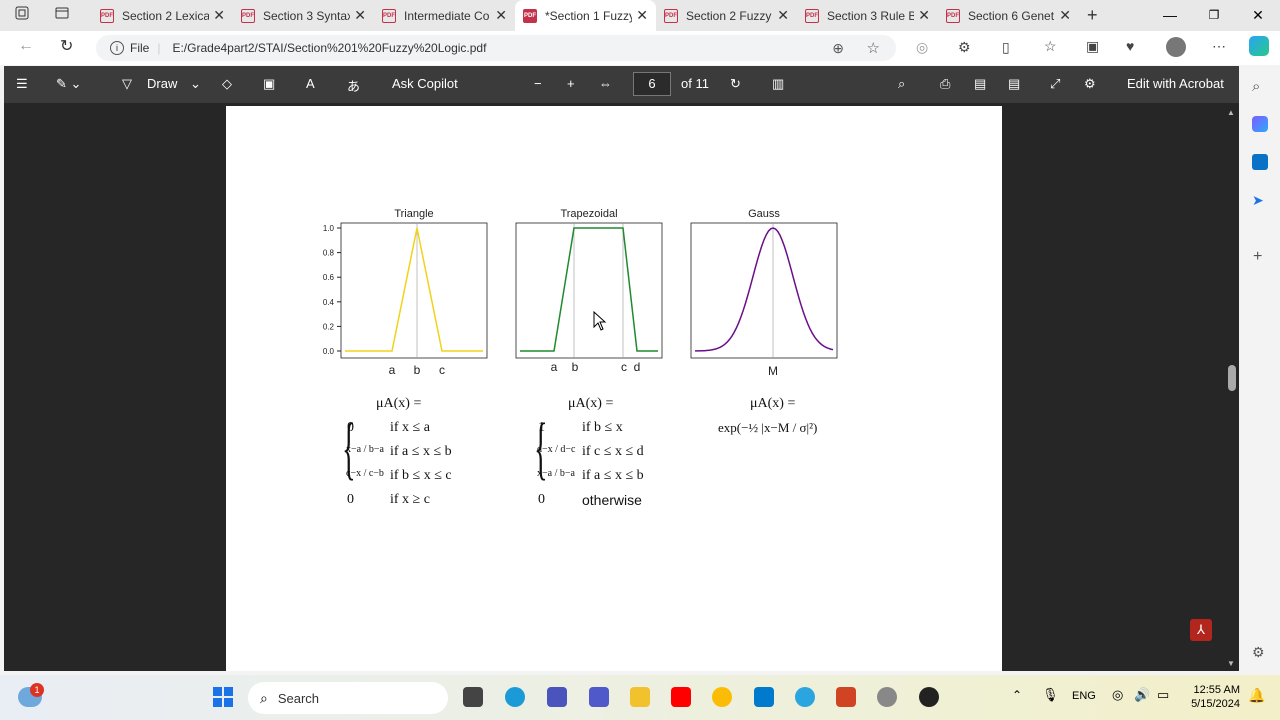 The width and height of the screenshot is (1280, 720). Describe the element at coordinates (1260, 124) in the screenshot. I see `sidebar-copilot-icon` at that location.